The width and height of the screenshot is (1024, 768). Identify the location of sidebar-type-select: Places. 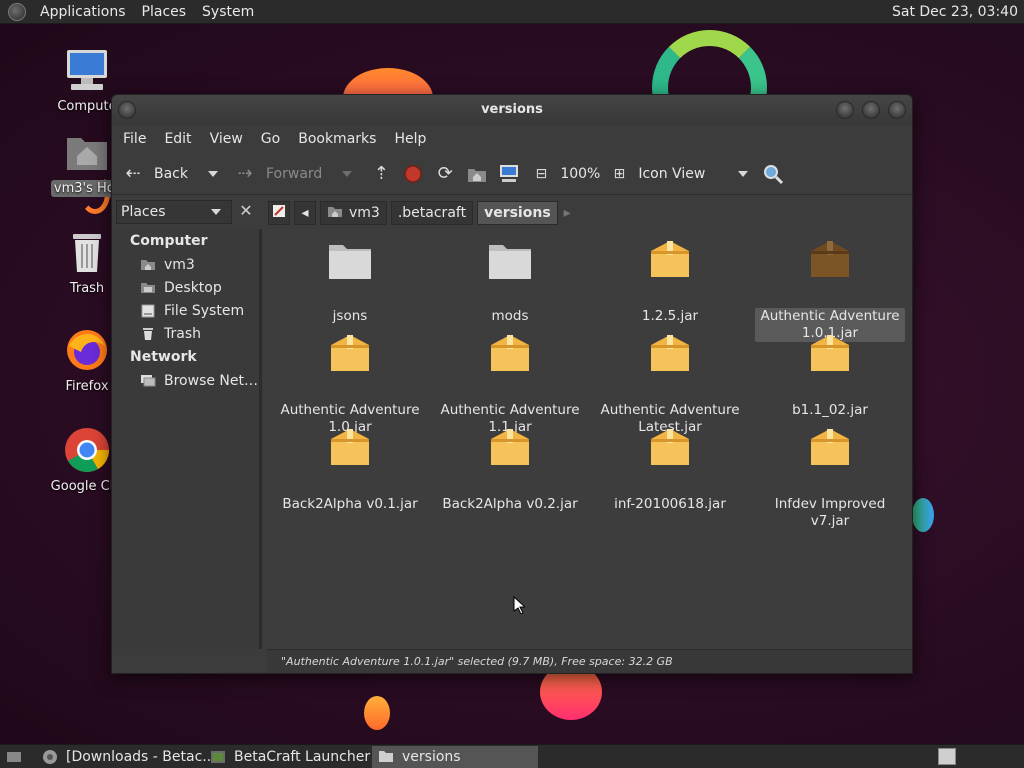
(174, 212).